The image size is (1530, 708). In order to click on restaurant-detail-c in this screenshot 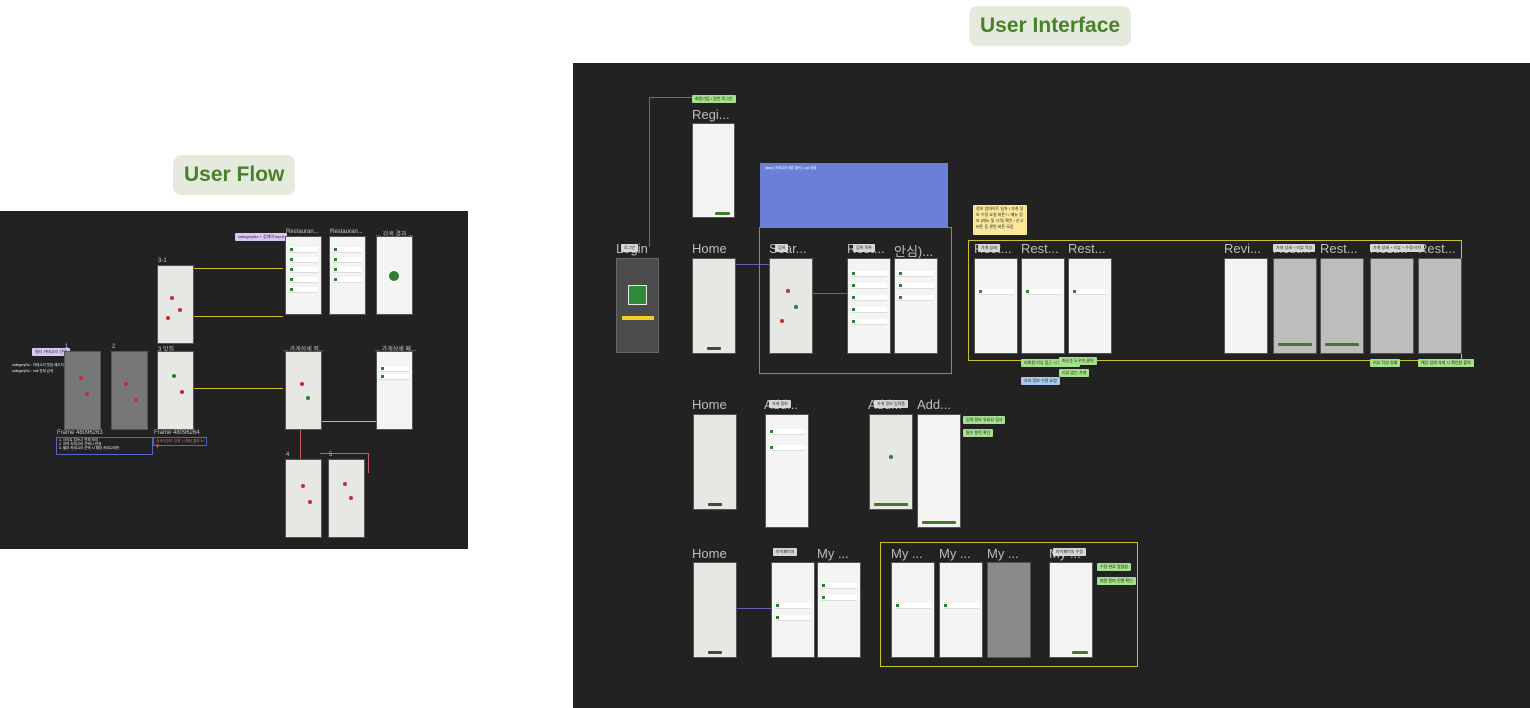, I will do `click(1090, 306)`.